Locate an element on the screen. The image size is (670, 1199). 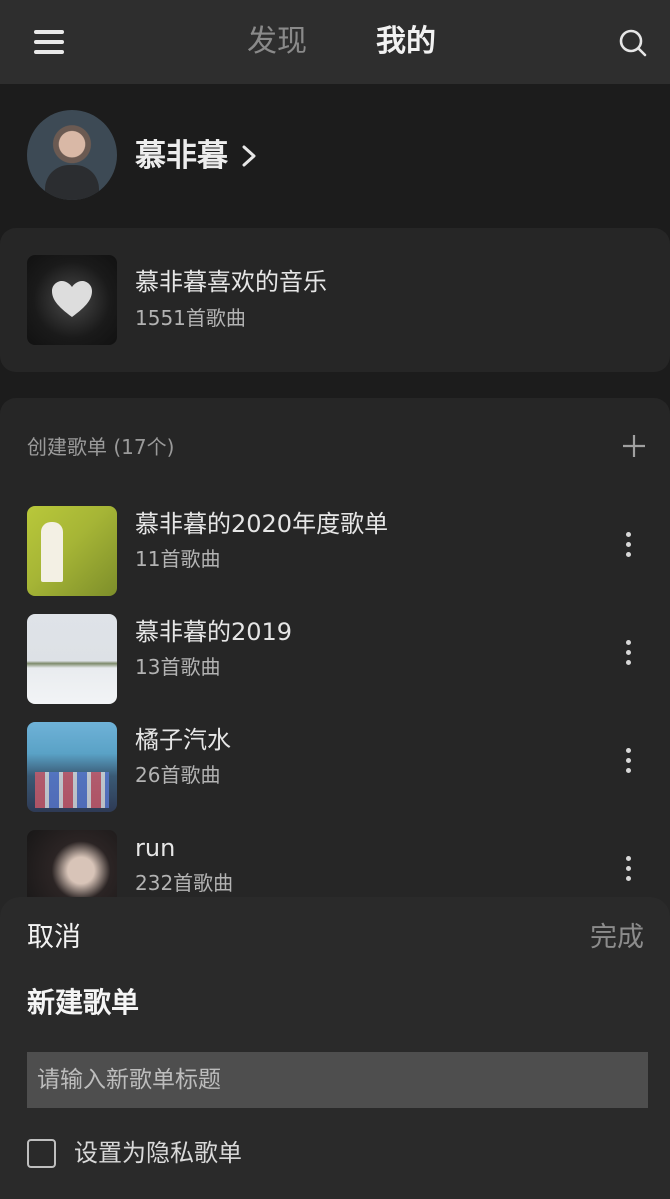
search-icon is located at coordinates (633, 43).